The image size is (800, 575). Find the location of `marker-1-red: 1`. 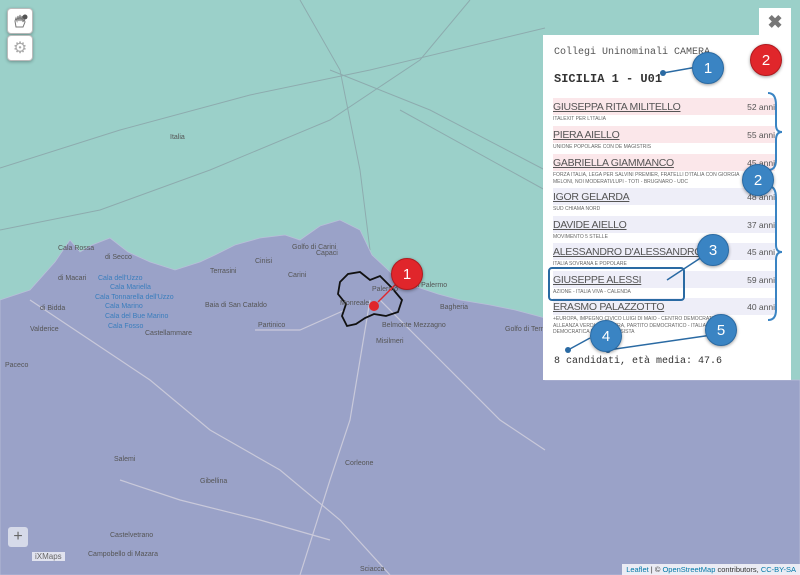

marker-1-red: 1 is located at coordinates (407, 274).